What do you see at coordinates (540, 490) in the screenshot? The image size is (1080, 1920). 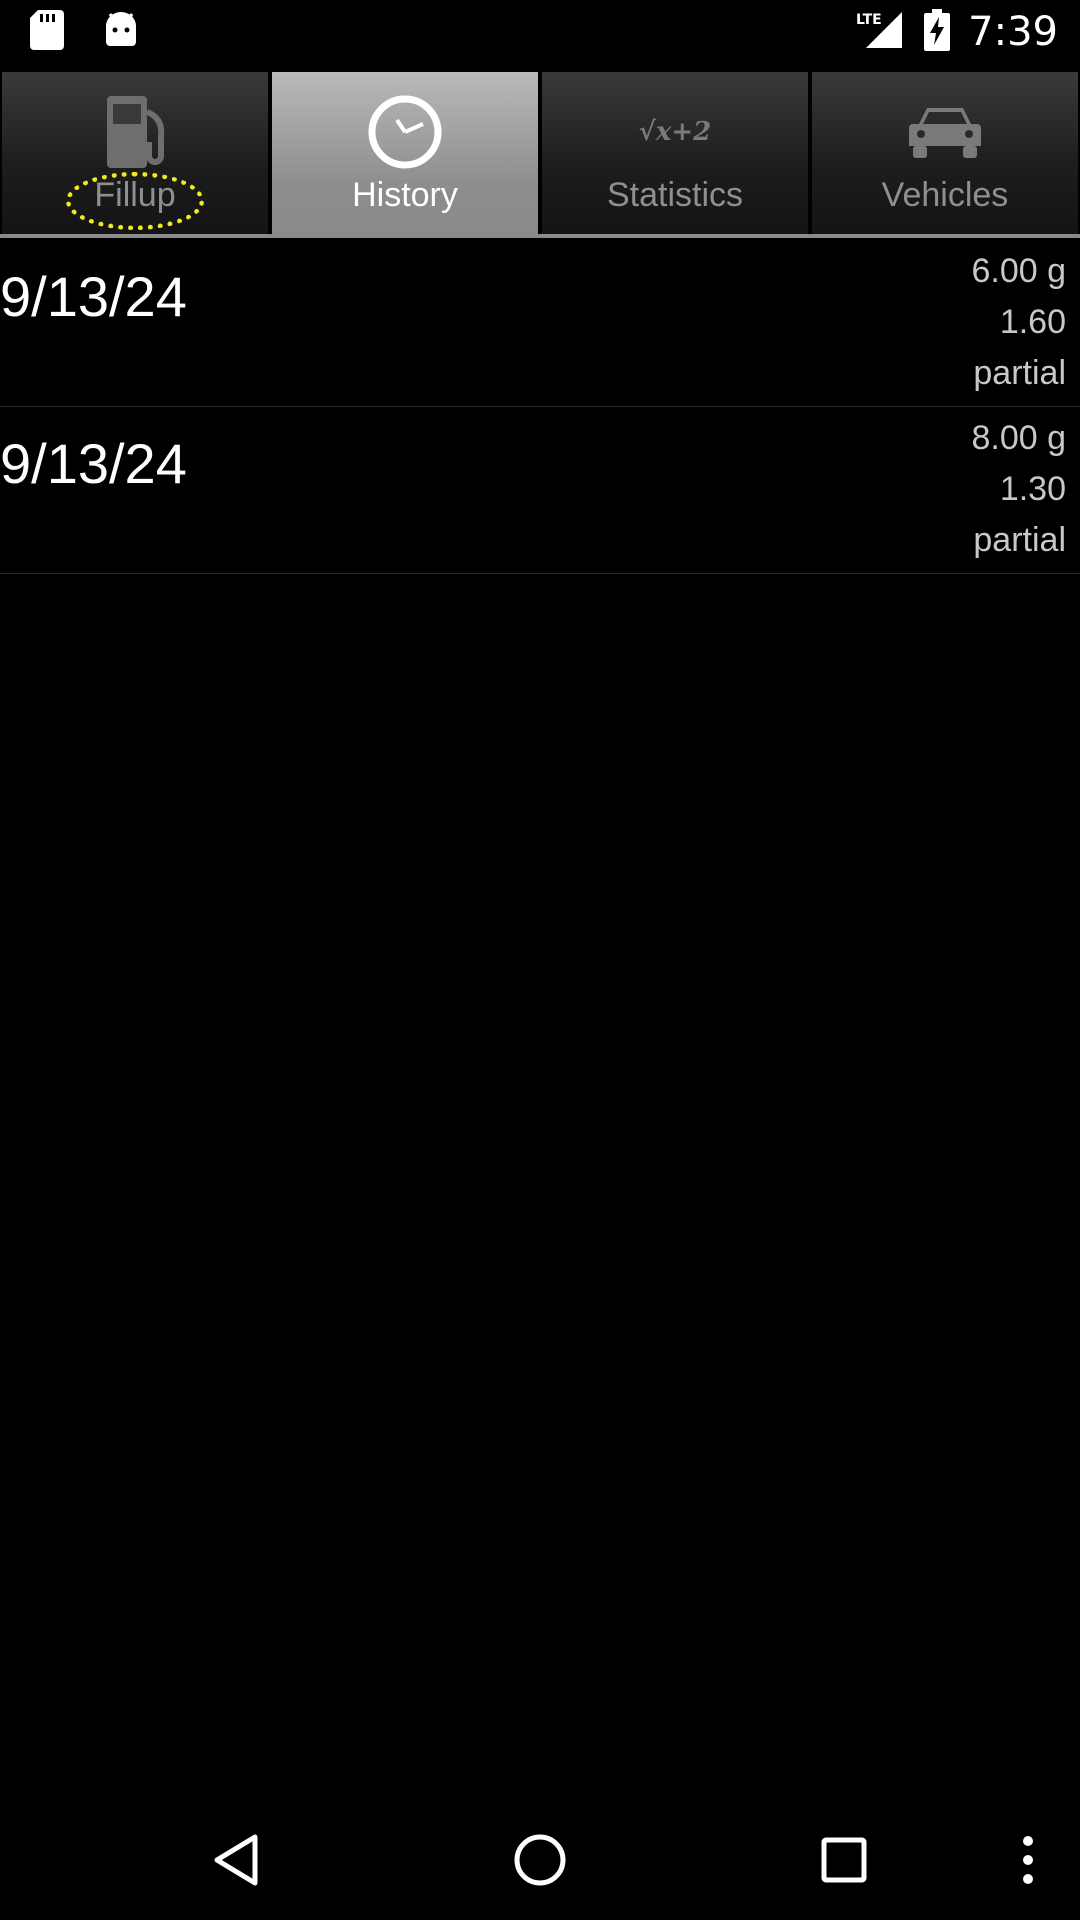 I see `list-item: 9/13/24 8.00 g 1.30 partial` at bounding box center [540, 490].